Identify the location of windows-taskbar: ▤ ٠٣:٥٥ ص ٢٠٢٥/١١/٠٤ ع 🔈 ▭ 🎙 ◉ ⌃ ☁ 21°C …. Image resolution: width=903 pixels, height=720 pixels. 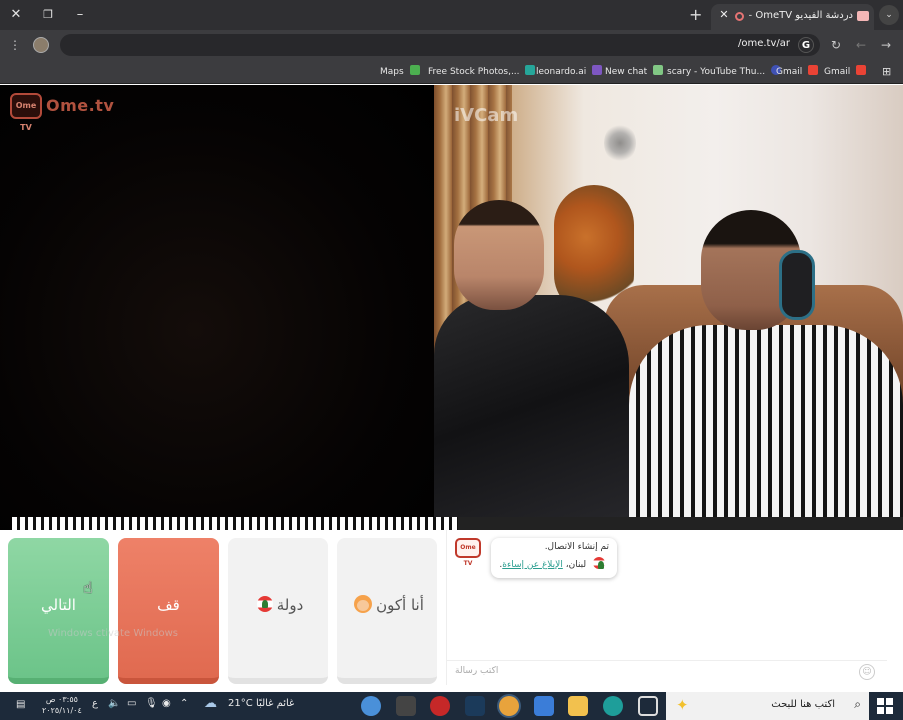
(451, 706).